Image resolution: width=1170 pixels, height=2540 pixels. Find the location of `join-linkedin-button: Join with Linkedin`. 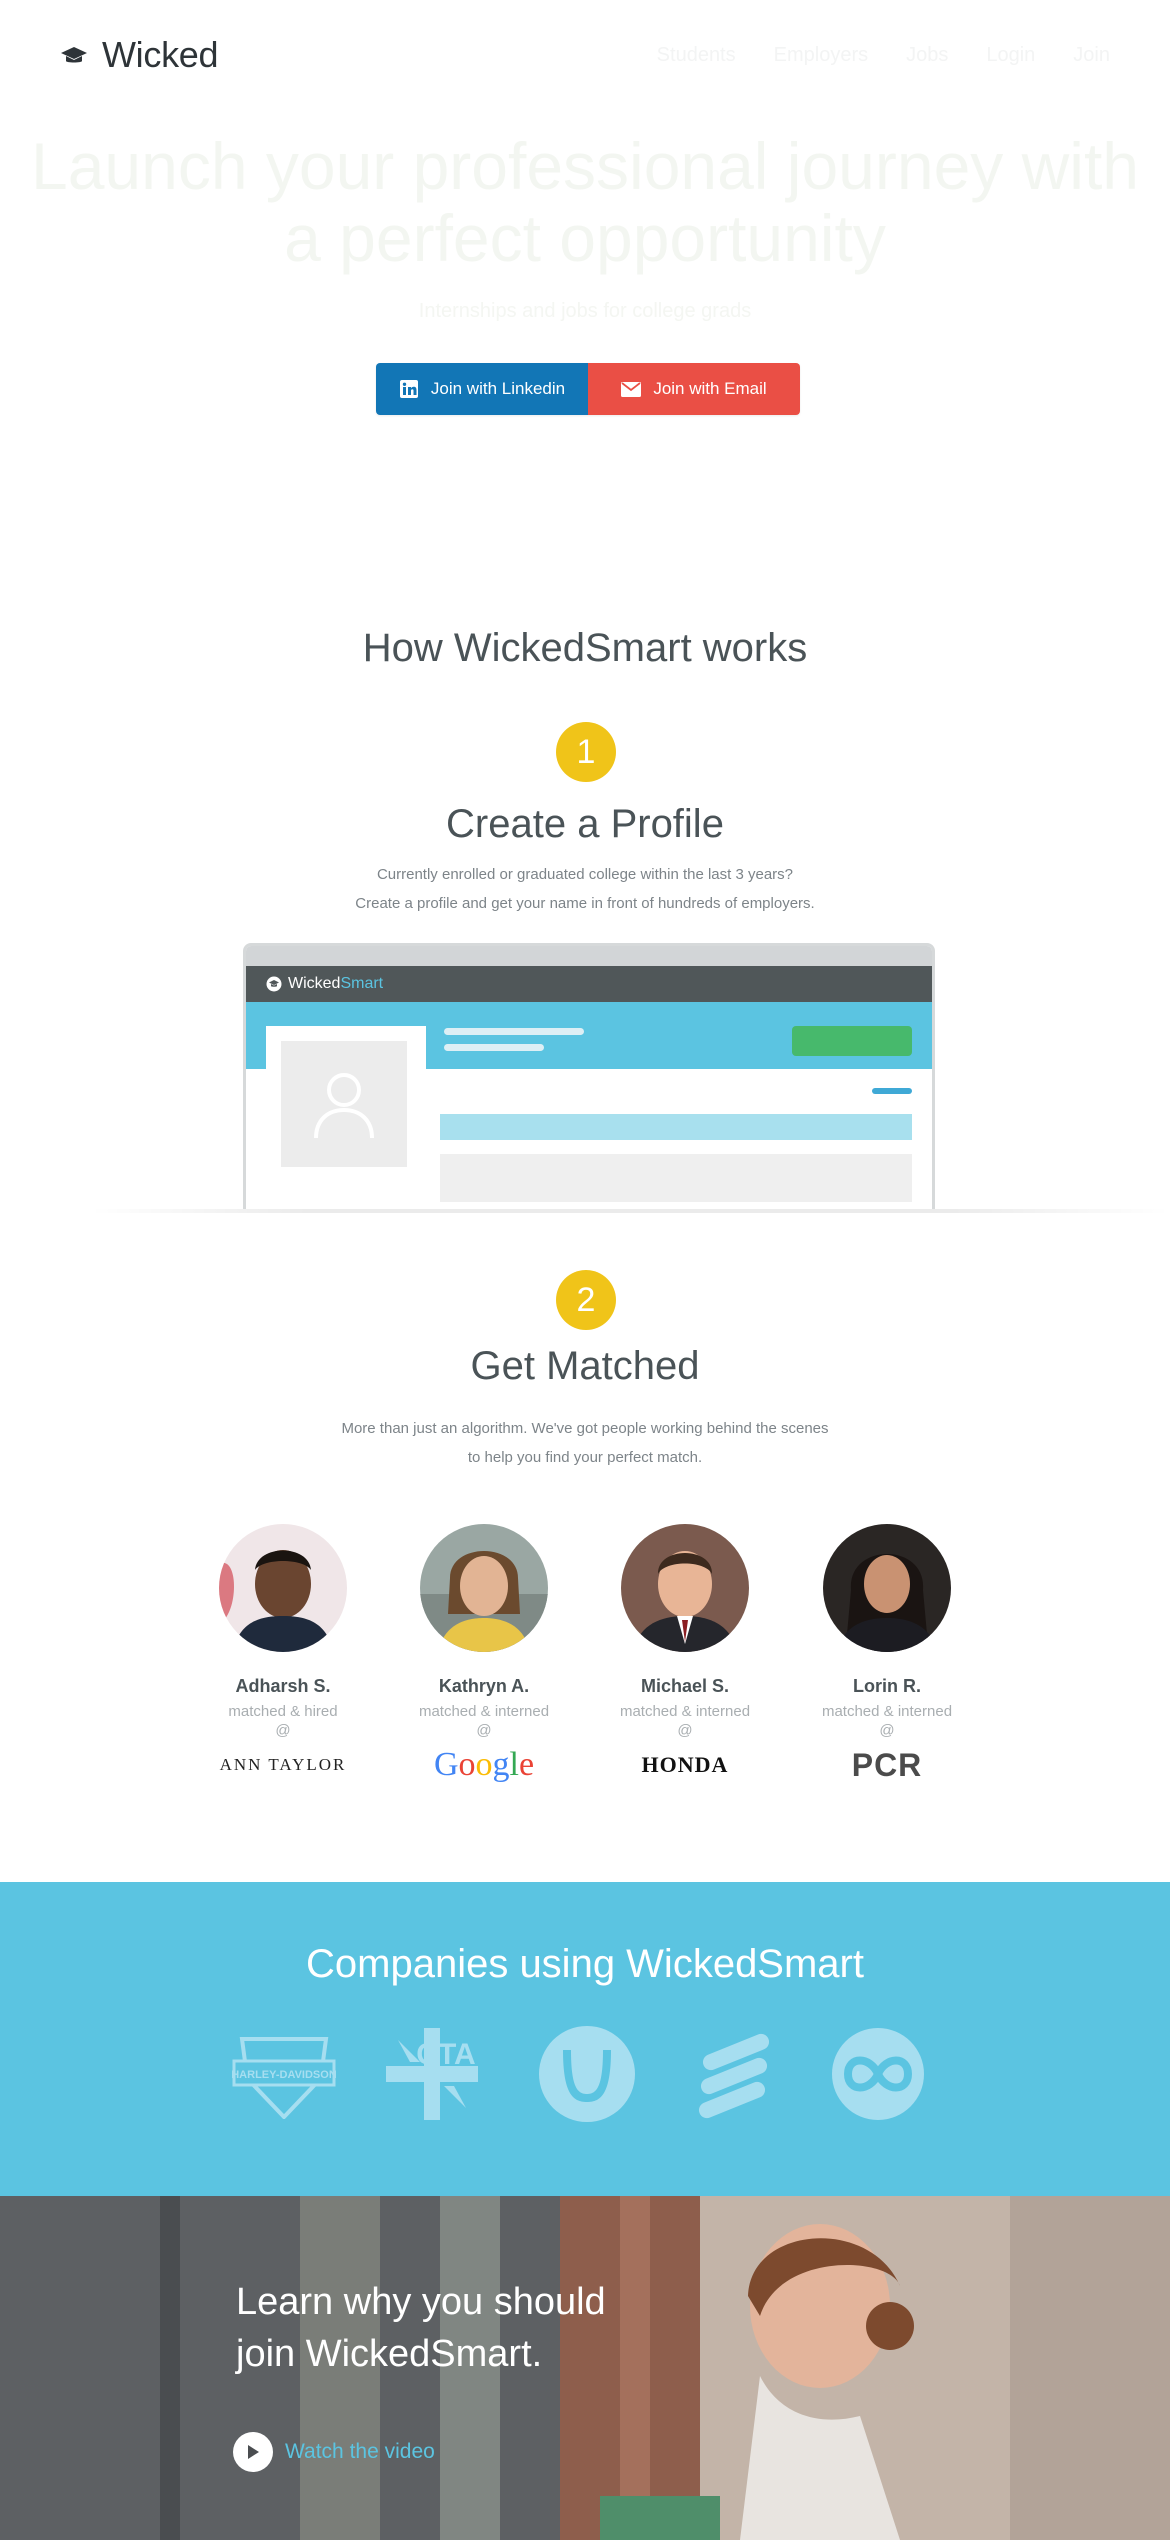

join-linkedin-button: Join with Linkedin is located at coordinates (482, 389).